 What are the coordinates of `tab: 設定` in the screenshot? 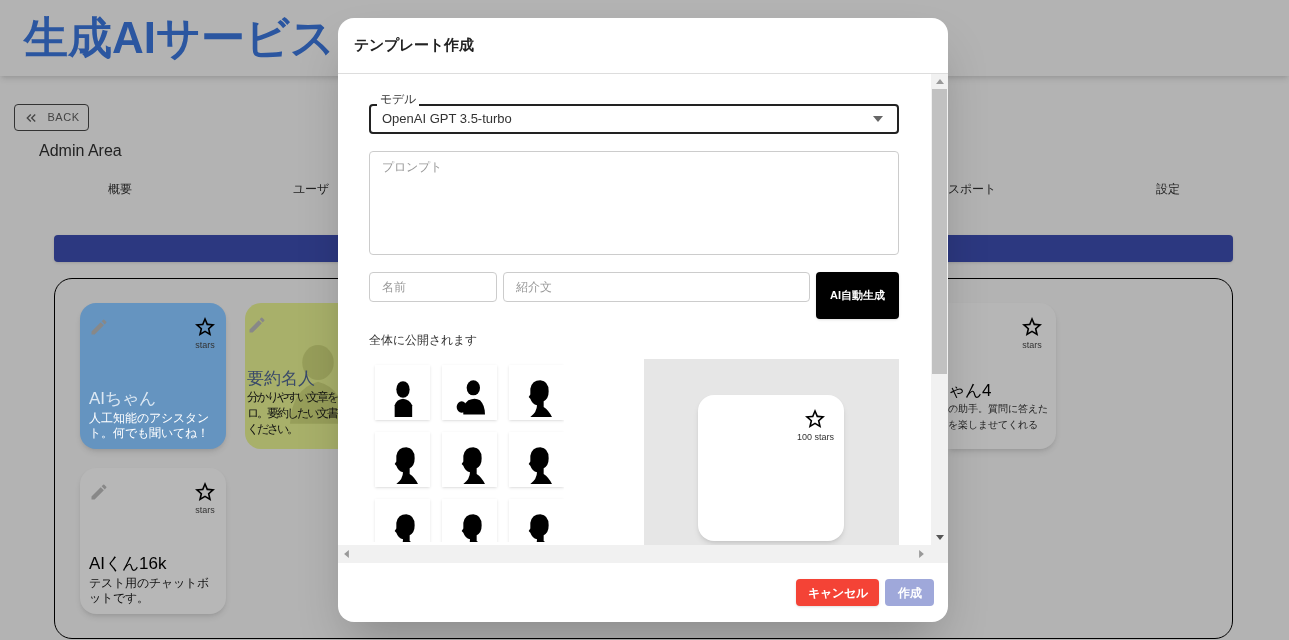 It's located at (1168, 189).